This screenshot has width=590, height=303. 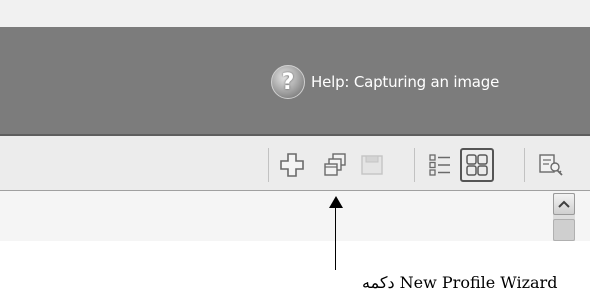 I want to click on details-view-button, so click(x=440, y=165).